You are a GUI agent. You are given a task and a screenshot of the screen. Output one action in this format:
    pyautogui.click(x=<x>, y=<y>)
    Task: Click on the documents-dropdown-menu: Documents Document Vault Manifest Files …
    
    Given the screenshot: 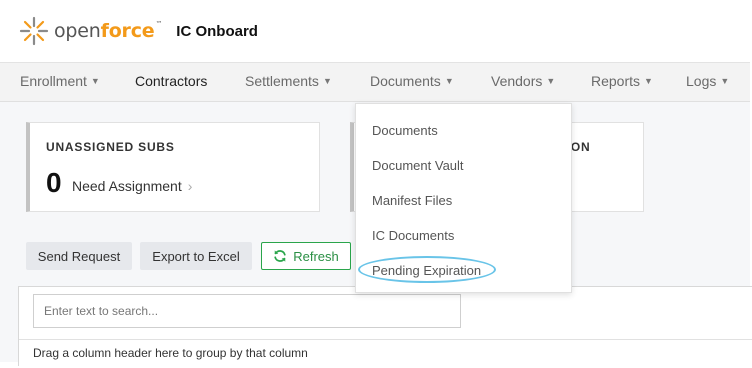 What is the action you would take?
    pyautogui.click(x=463, y=198)
    